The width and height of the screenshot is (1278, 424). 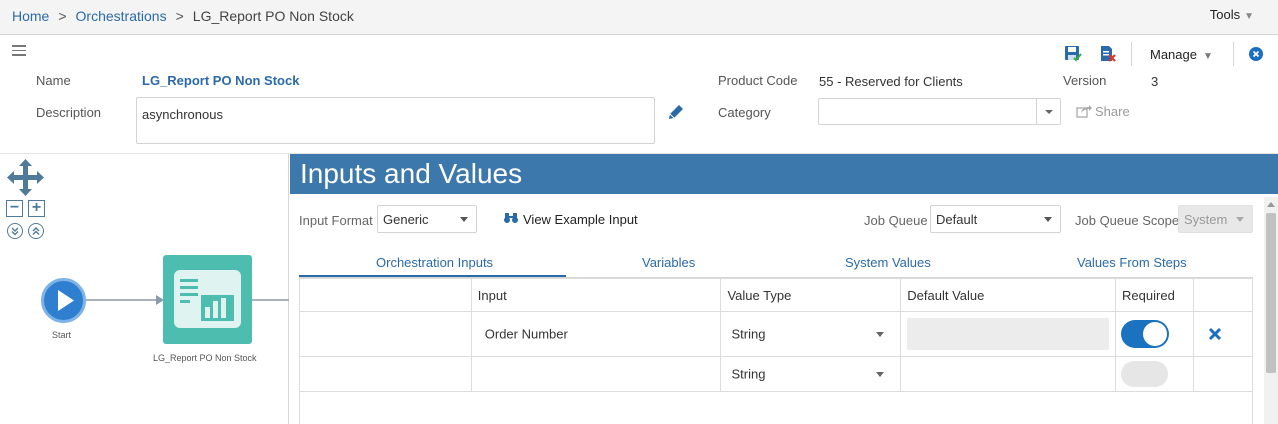 What do you see at coordinates (434, 262) in the screenshot?
I see `tab-orchestration-inputs: Orchestration Inputs` at bounding box center [434, 262].